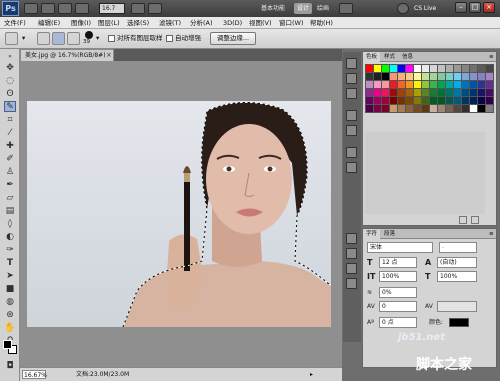 Image resolution: width=500 pixels, height=381 pixels. Describe the element at coordinates (49, 23) in the screenshot. I see `menu-edit: 编辑(E)` at that location.